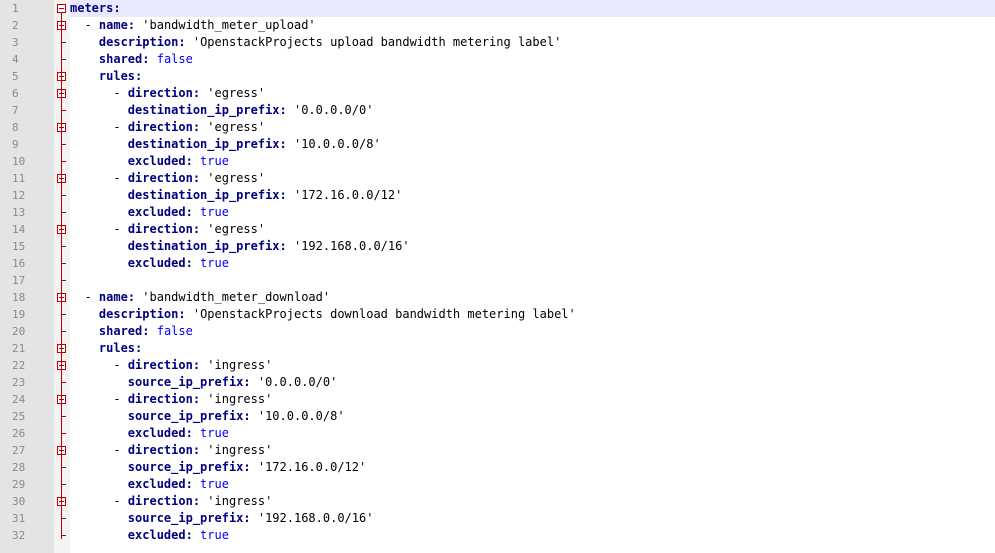  I want to click on line-number: 4, so click(15, 59).